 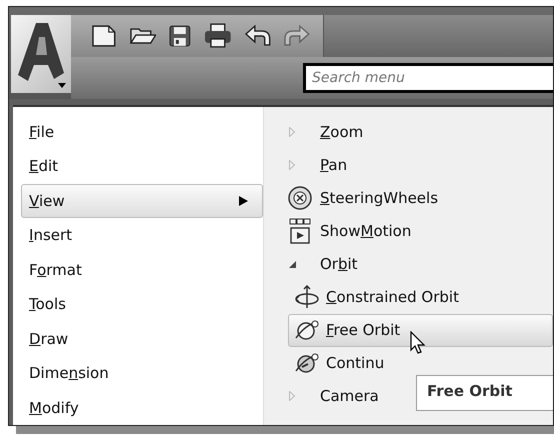 What do you see at coordinates (243, 201) in the screenshot?
I see `submenu-arrow-icon` at bounding box center [243, 201].